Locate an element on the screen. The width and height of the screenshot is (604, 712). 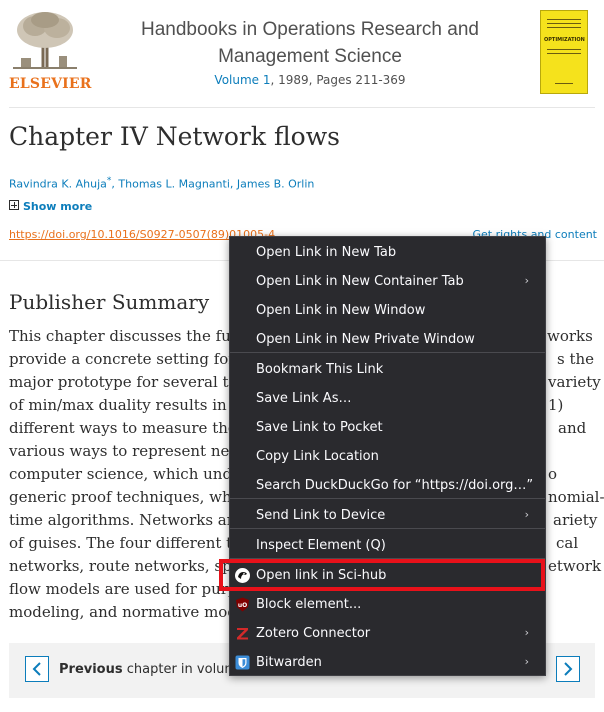
menu-item-save-to-pocket: Save Link to Pocket is located at coordinates (387, 428).